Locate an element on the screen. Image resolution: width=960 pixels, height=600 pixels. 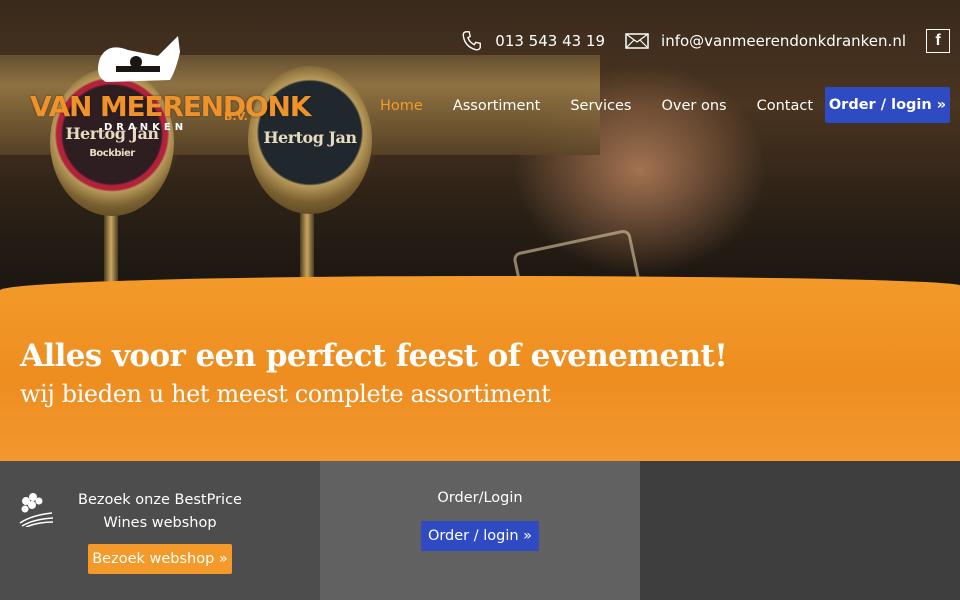
order-panel: Order/Login Order / login » is located at coordinates (480, 530).